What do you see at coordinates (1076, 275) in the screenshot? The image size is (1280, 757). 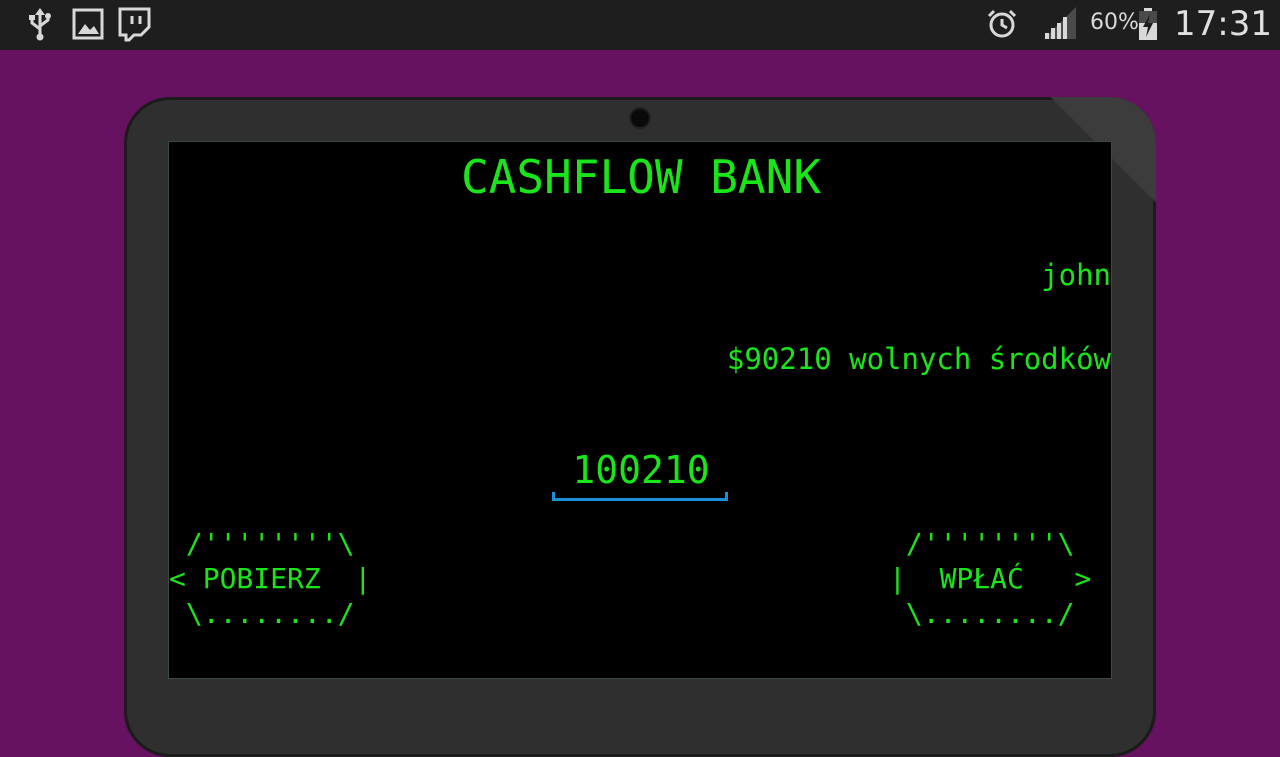 I see `username: john` at bounding box center [1076, 275].